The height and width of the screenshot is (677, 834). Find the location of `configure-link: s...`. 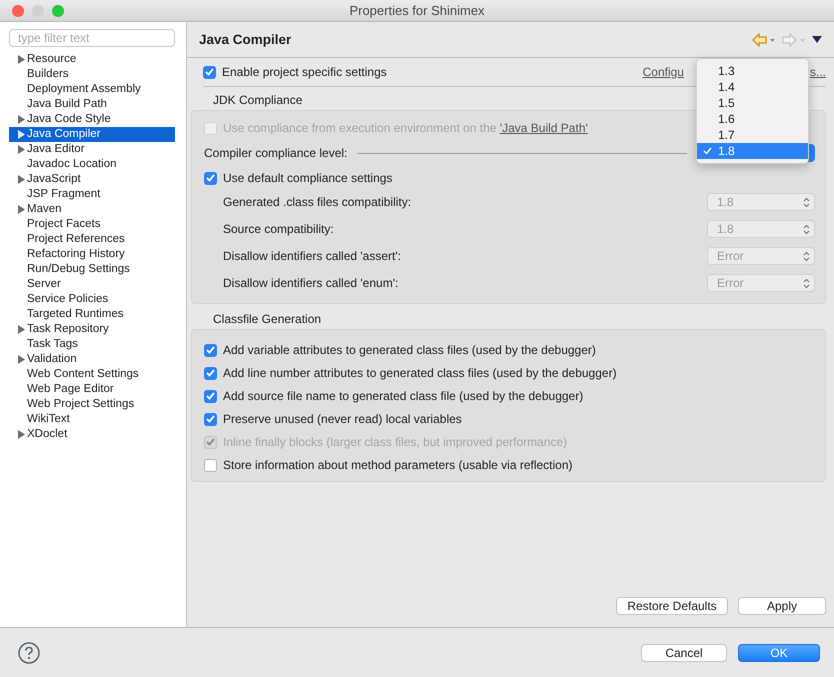

configure-link: s... is located at coordinates (818, 72).